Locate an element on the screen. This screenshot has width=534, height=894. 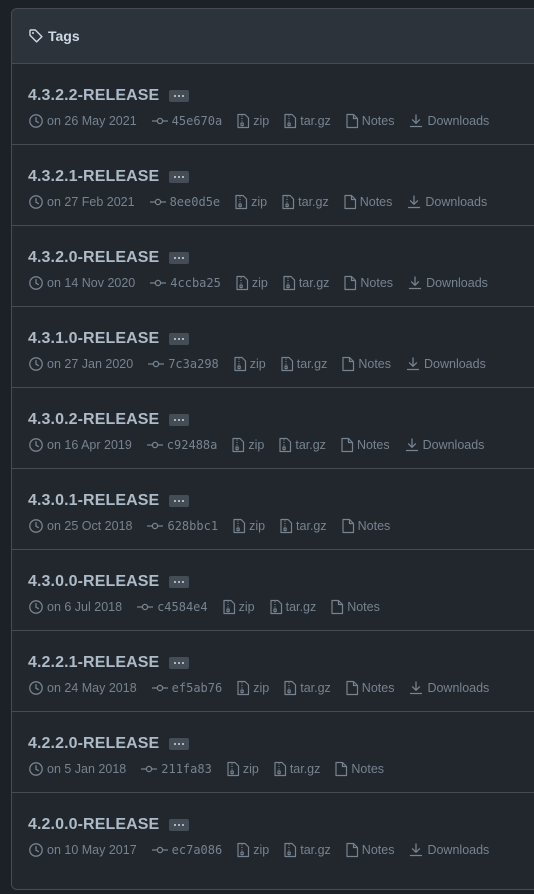
commit-link: 4ccba25 is located at coordinates (185, 283).